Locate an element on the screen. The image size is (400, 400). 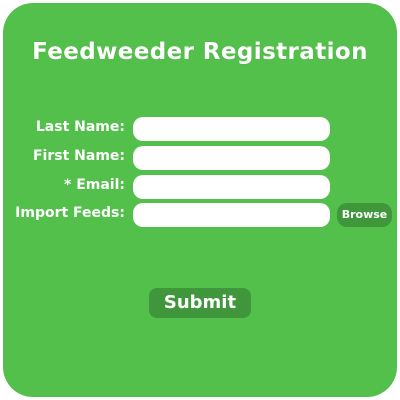
last-name-input is located at coordinates (231, 129).